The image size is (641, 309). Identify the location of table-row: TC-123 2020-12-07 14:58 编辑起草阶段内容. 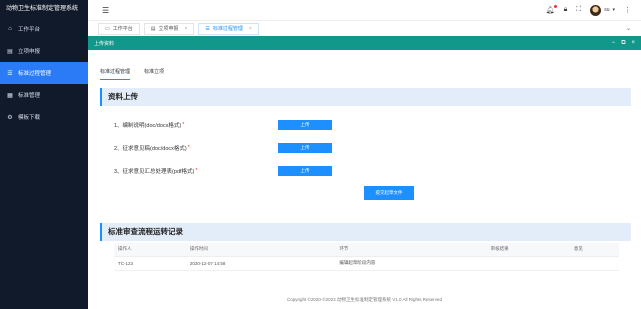
(366, 263).